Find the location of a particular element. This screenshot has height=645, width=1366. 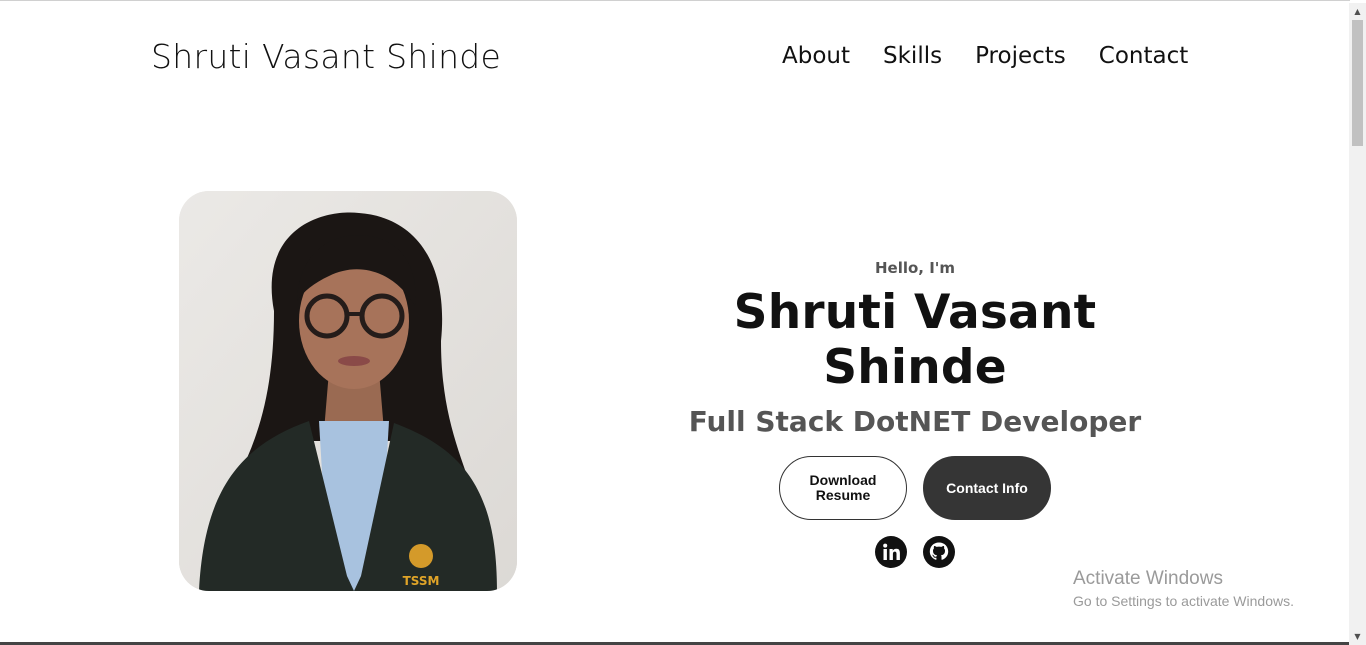

github-icon is located at coordinates (939, 552).